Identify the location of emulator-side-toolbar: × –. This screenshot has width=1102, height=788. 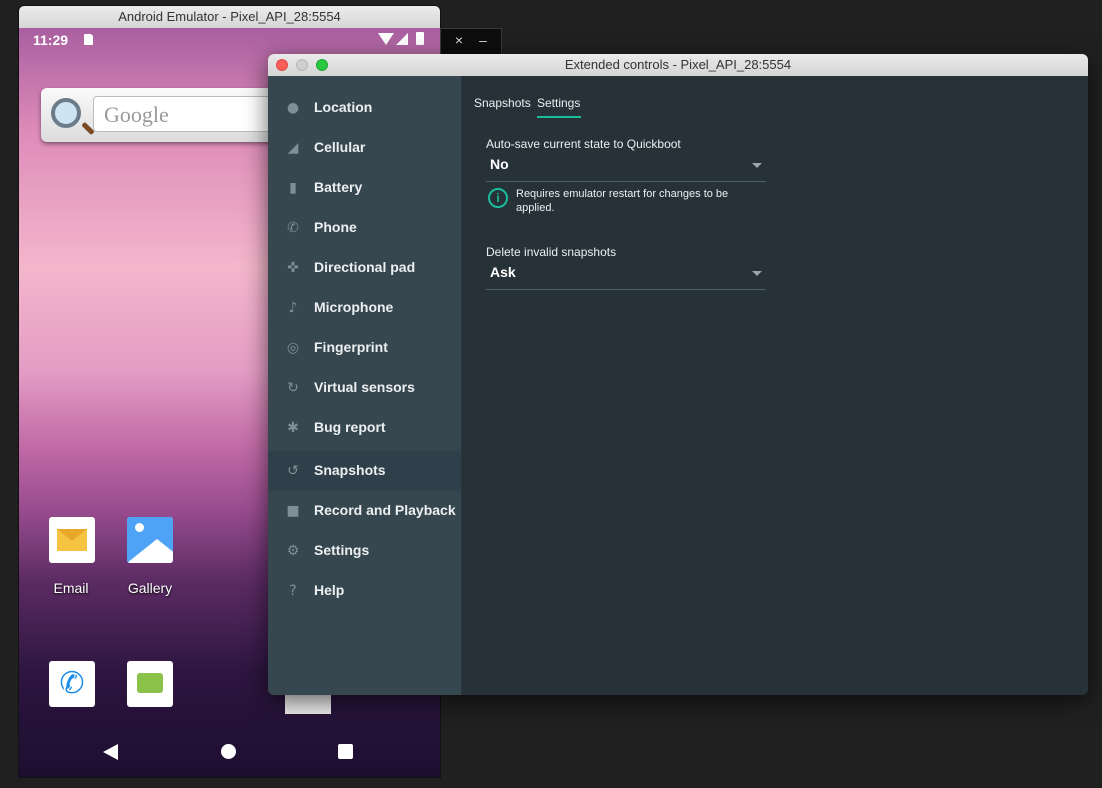
(471, 42).